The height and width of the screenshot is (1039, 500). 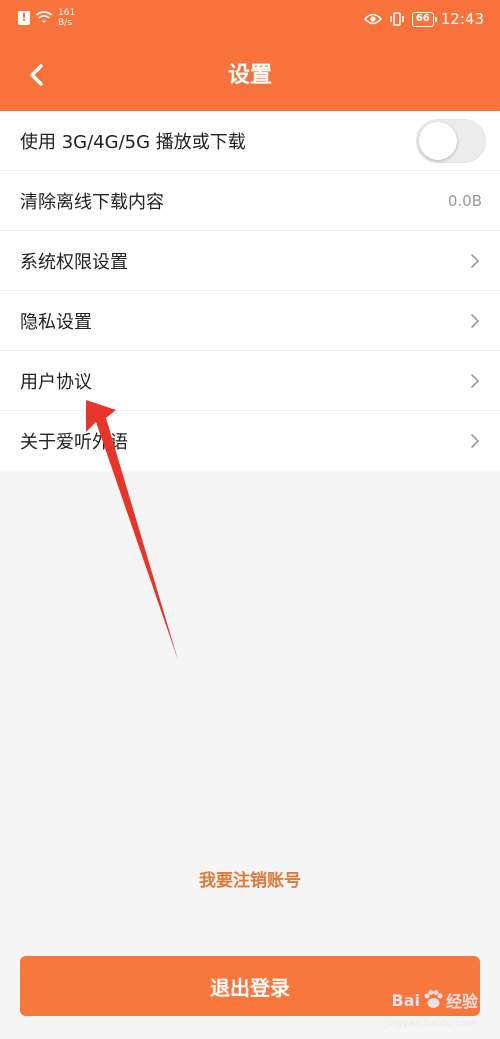 What do you see at coordinates (74, 442) in the screenshot?
I see `setting-label: 关于爱听外语` at bounding box center [74, 442].